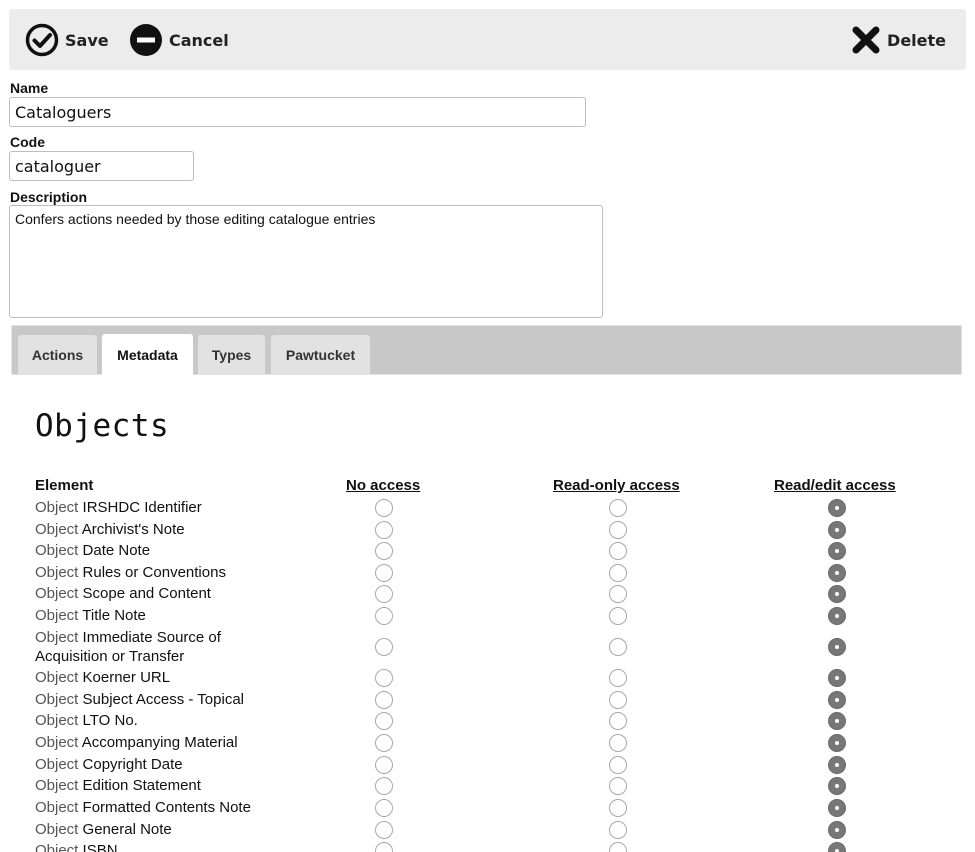 The width and height of the screenshot is (975, 852). I want to click on element-label: Object Formatted Contents Note, so click(155, 807).